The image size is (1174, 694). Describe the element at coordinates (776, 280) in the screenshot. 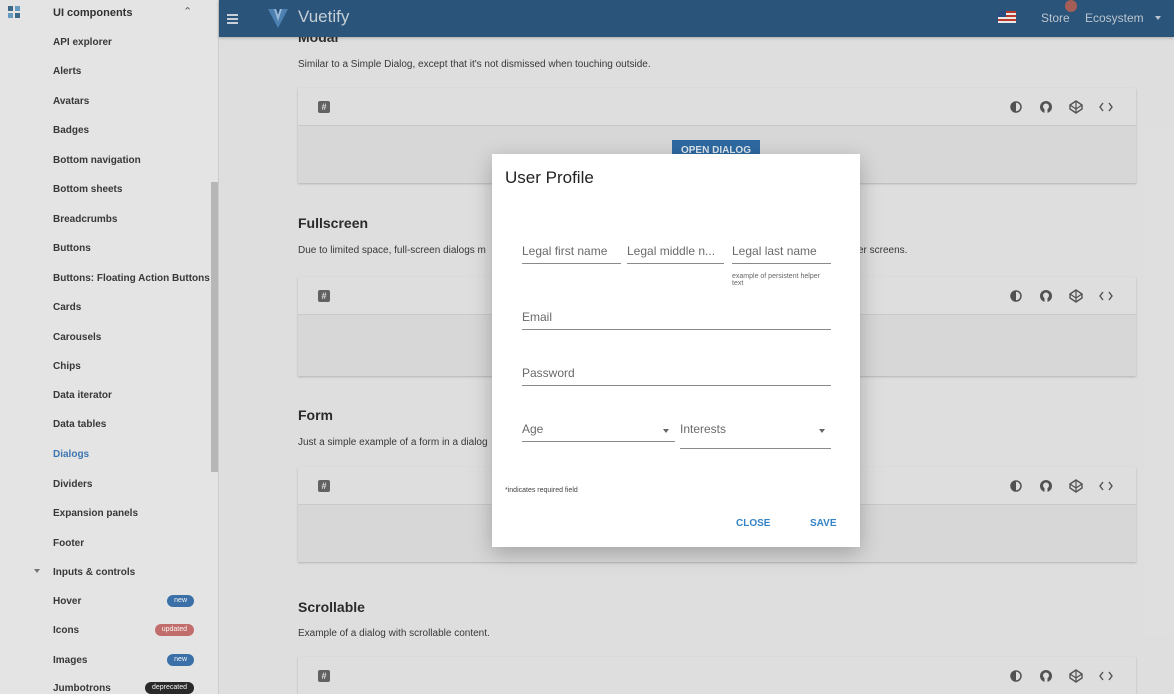

I see `last-name-helper-text: example of persistent helper text` at that location.